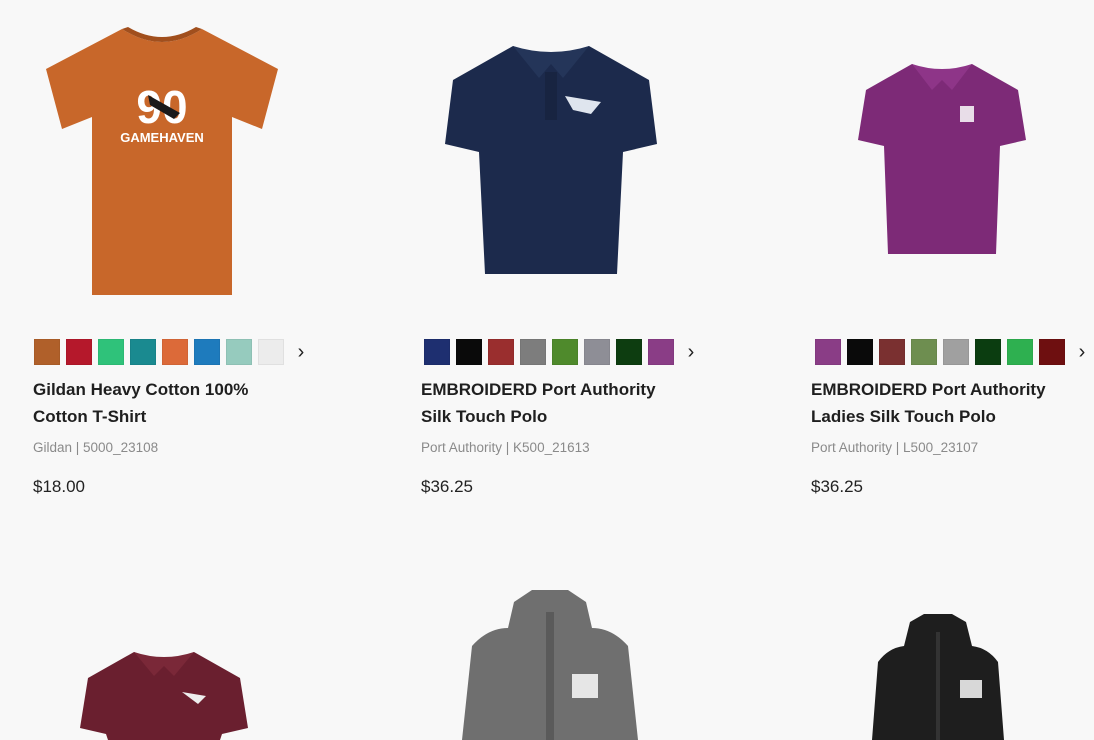 The image size is (1094, 740). What do you see at coordinates (90, 416) in the screenshot?
I see `product-title-line: Cotton T-Shirt` at bounding box center [90, 416].